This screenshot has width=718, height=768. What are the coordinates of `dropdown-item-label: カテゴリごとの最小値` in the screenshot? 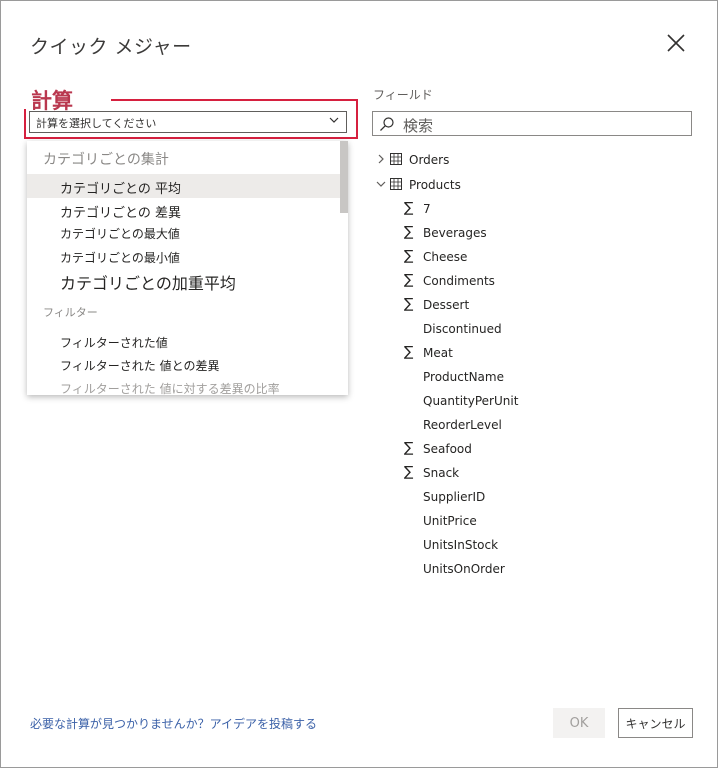 It's located at (120, 258).